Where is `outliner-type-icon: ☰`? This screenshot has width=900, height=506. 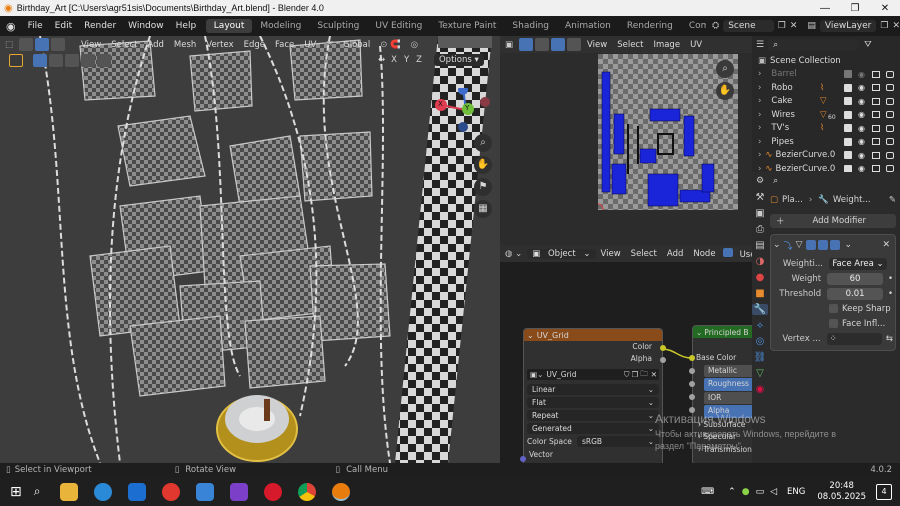 outliner-type-icon: ☰ is located at coordinates (760, 45).